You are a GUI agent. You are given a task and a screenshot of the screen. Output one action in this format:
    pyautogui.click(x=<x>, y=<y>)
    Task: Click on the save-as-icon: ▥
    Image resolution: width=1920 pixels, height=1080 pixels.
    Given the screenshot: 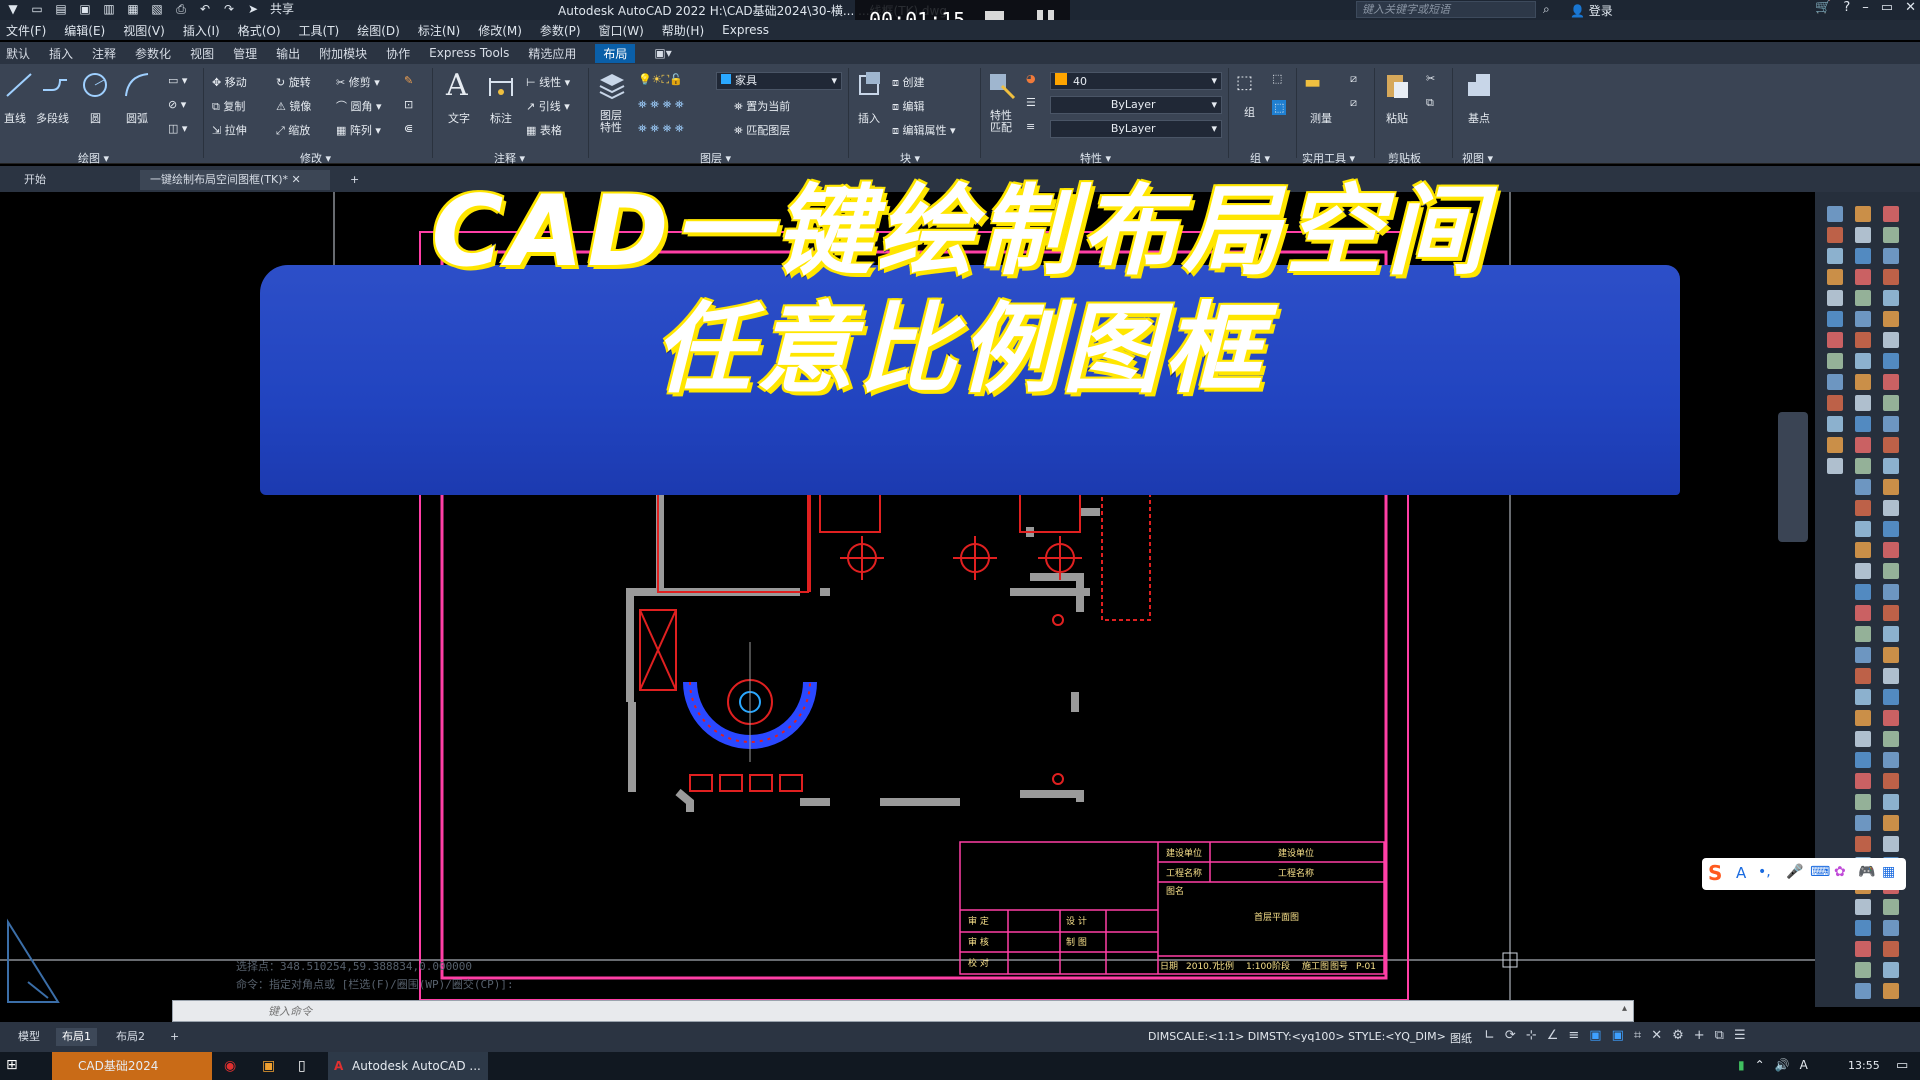 What is the action you would take?
    pyautogui.click(x=109, y=9)
    